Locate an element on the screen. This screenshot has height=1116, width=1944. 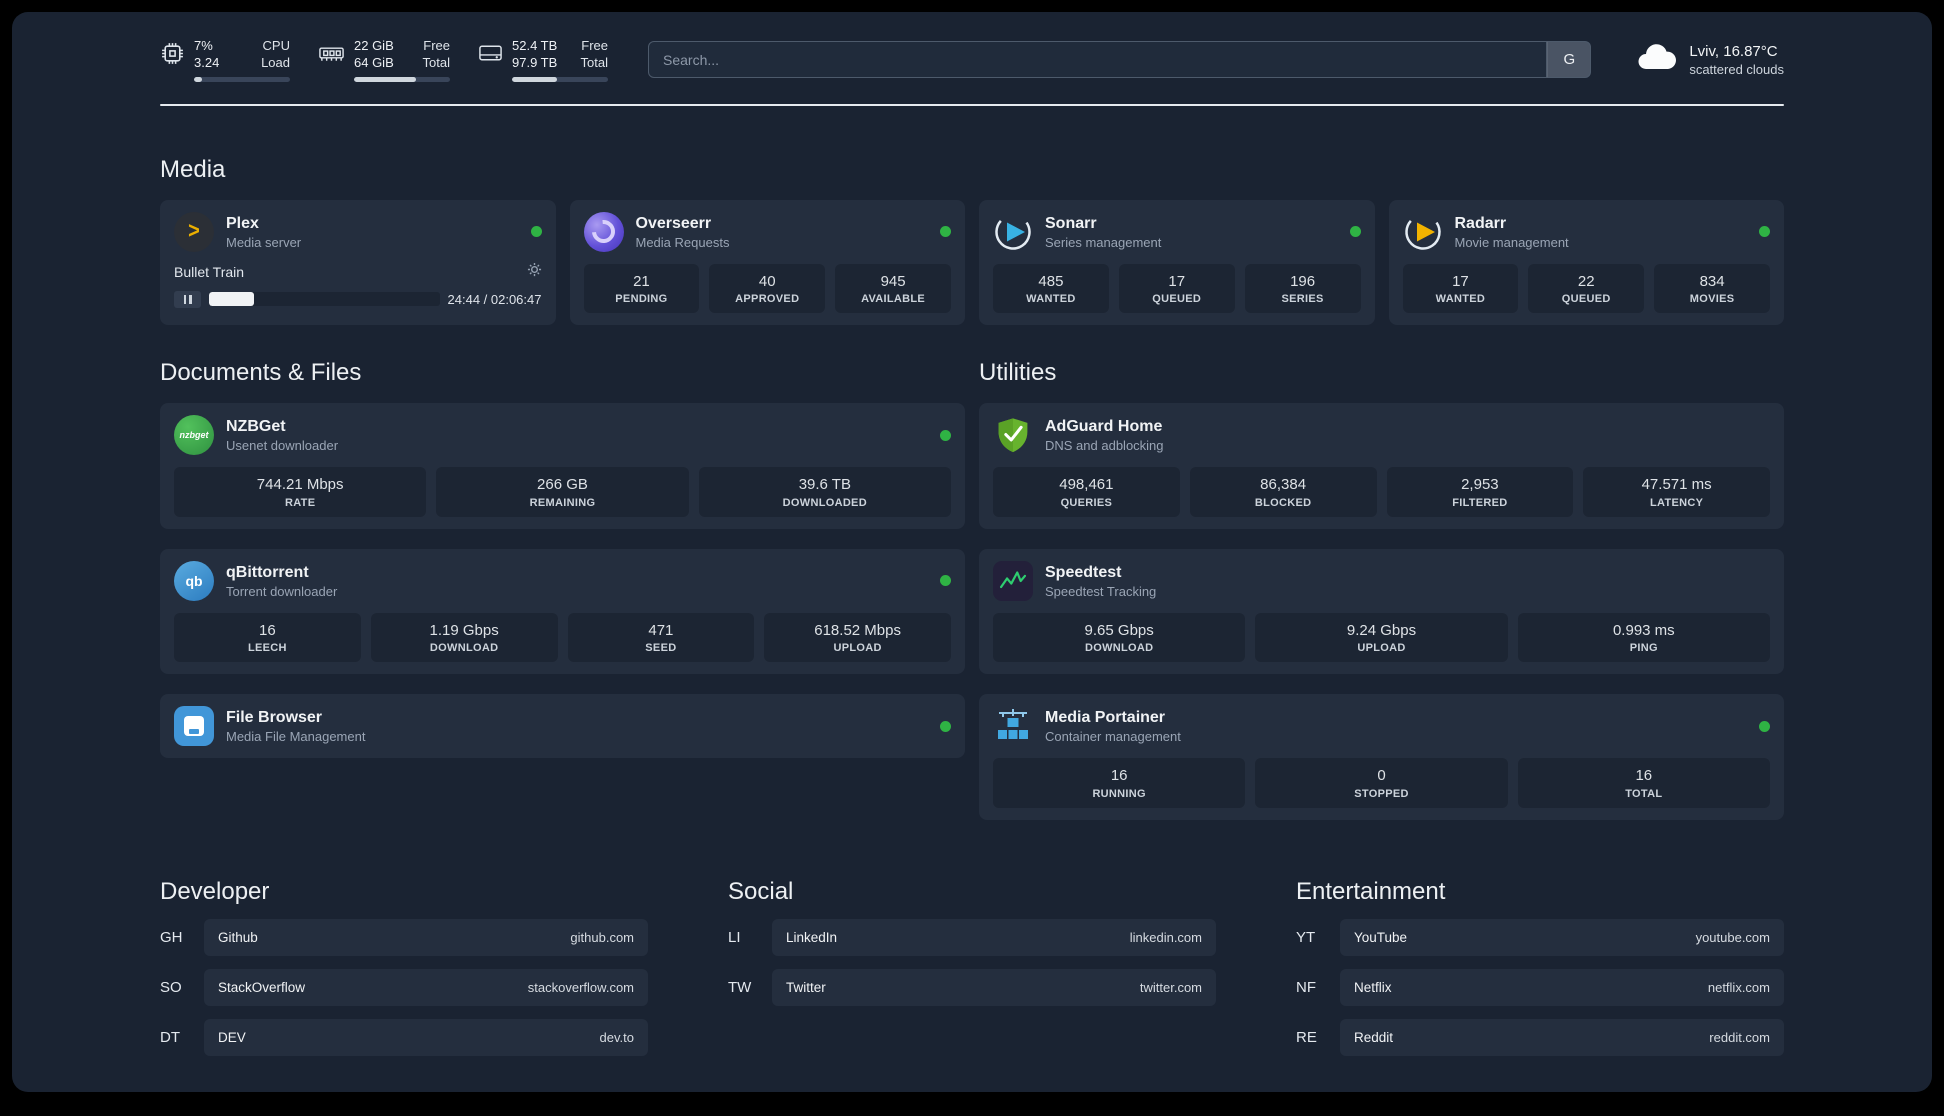
stat-label: TOTAL is located at coordinates (1644, 793).